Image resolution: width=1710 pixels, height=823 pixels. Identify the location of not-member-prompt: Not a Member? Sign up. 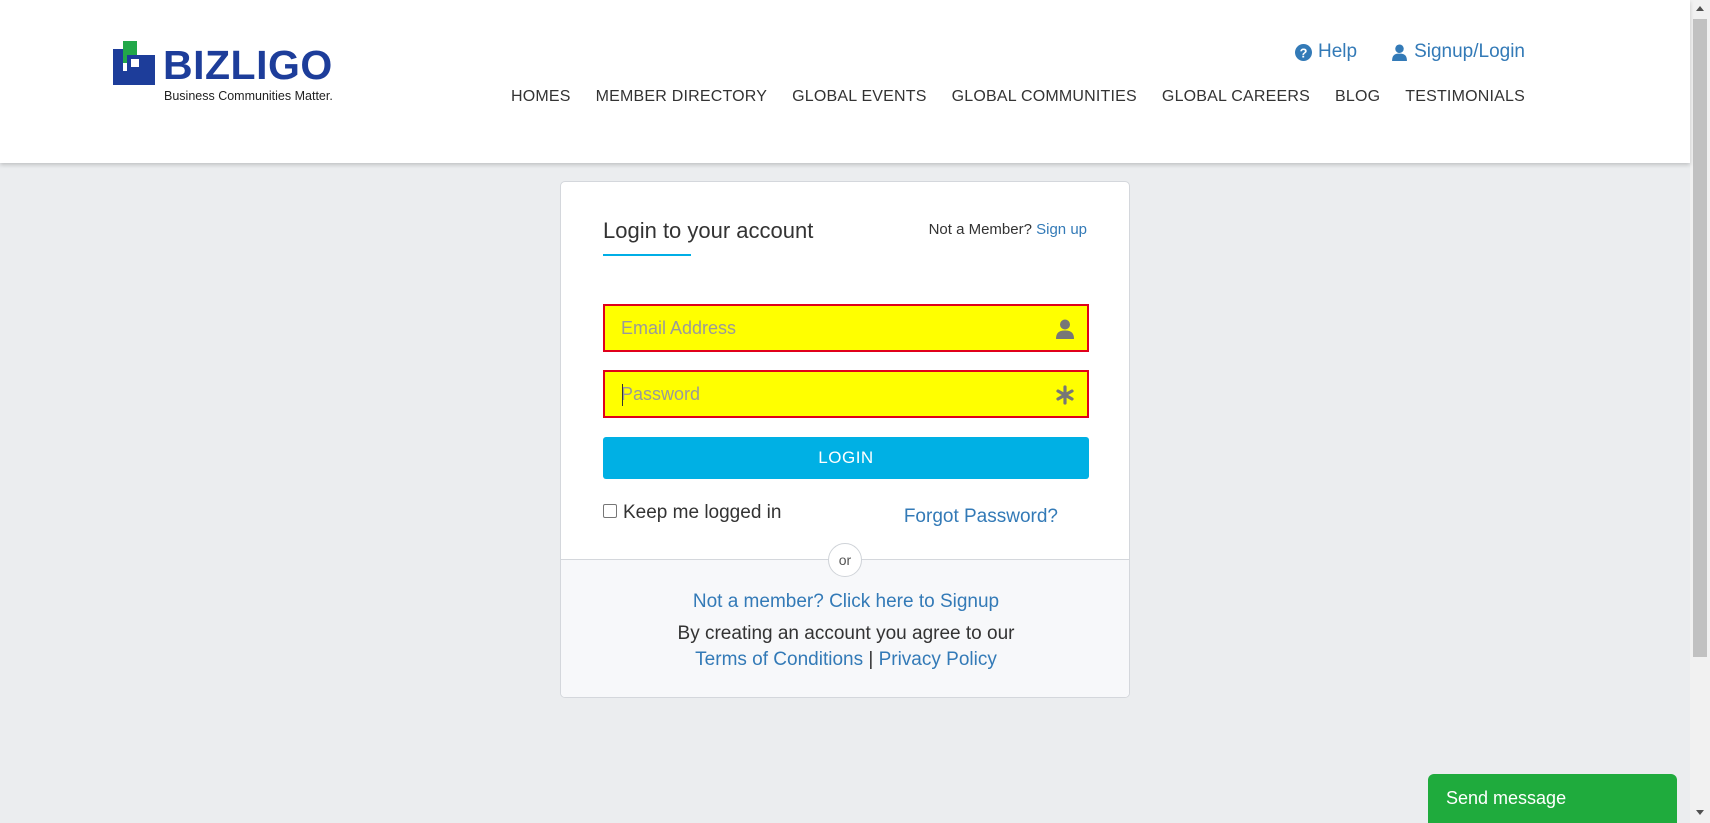
(1008, 229).